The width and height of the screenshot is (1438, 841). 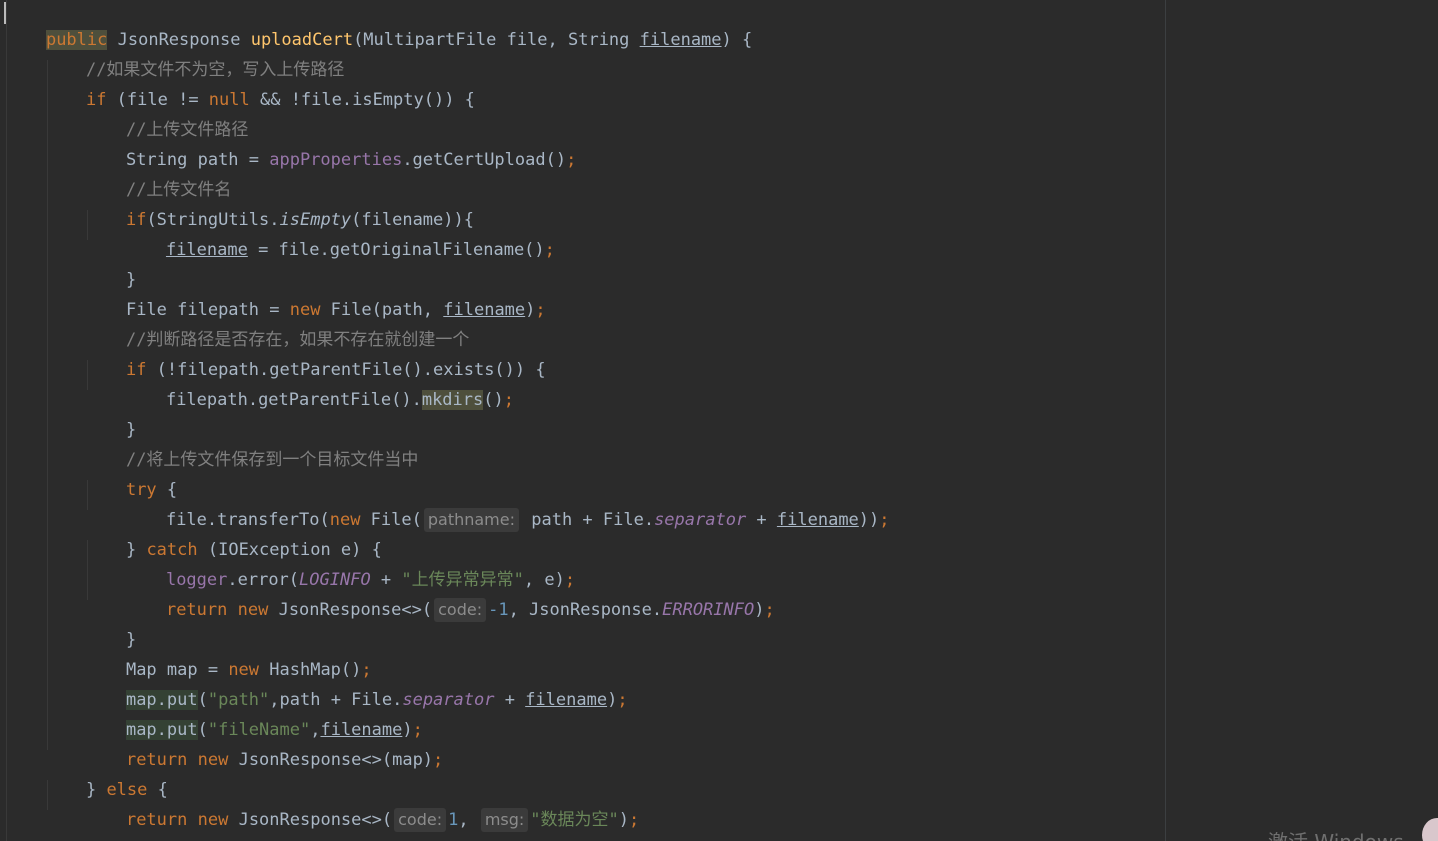 What do you see at coordinates (106, 775) in the screenshot?
I see `code-line: } else {` at bounding box center [106, 775].